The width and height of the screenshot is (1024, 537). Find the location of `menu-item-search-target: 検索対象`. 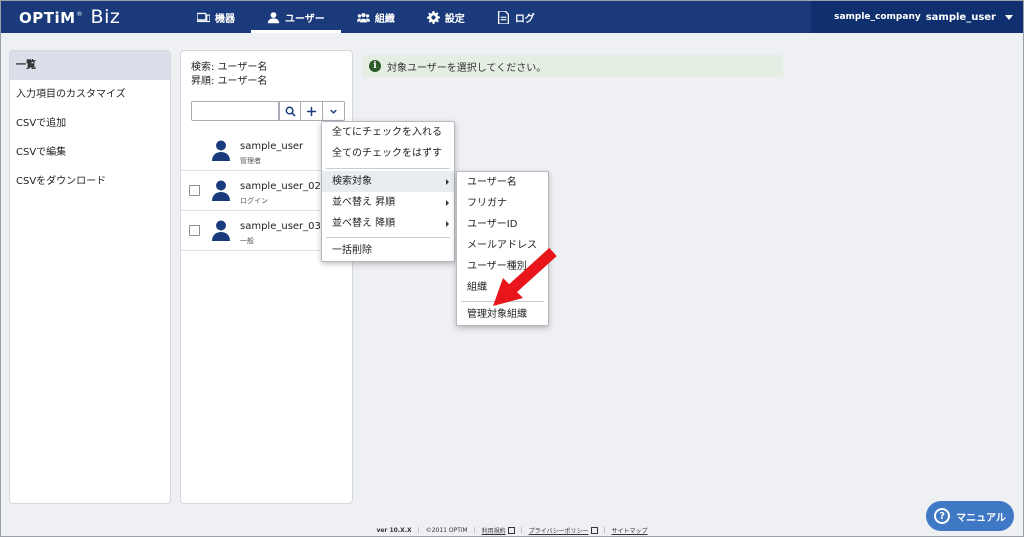

menu-item-search-target: 検索対象 is located at coordinates (388, 181).